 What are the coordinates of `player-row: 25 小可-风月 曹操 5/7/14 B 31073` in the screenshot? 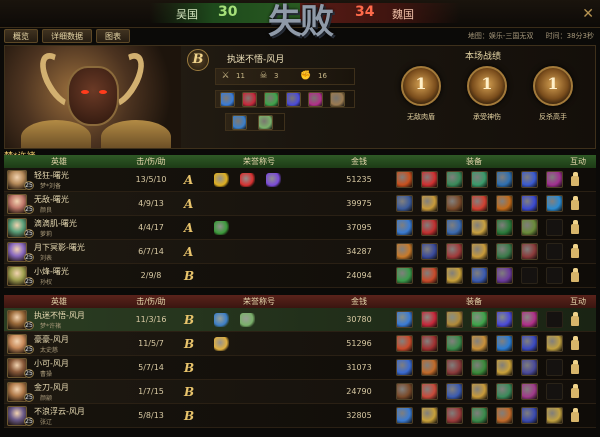 It's located at (300, 368).